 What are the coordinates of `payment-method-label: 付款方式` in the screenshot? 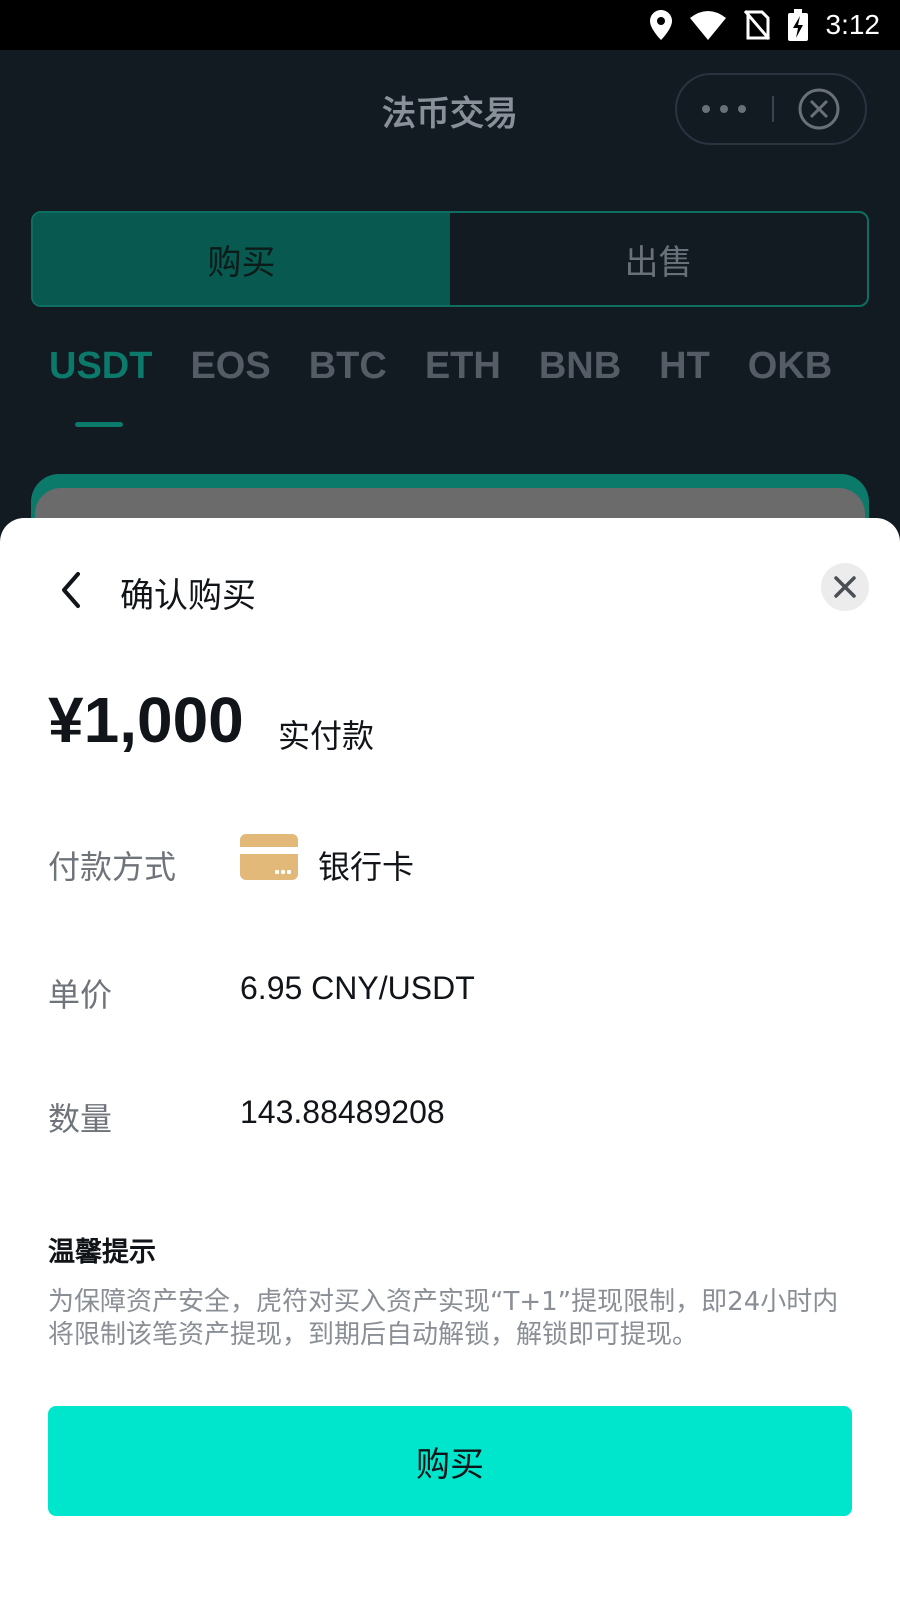 It's located at (112, 867).